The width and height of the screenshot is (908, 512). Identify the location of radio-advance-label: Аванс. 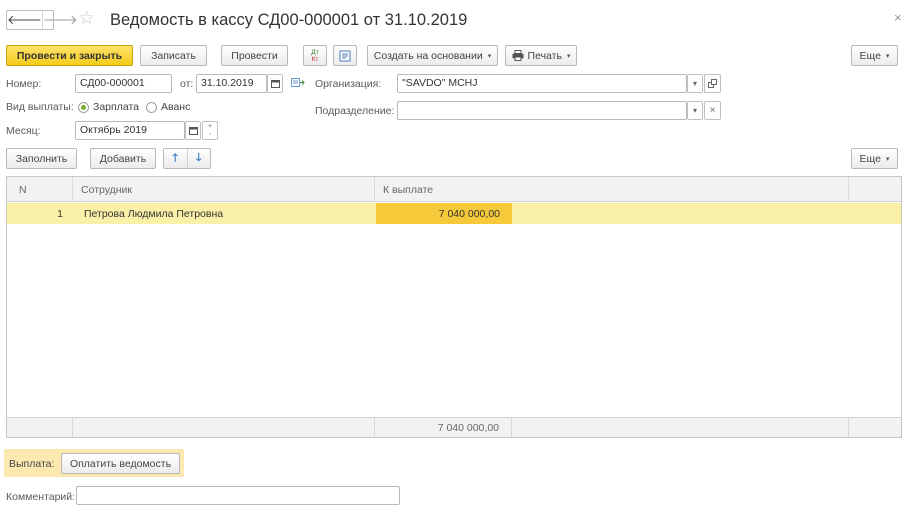
(175, 107).